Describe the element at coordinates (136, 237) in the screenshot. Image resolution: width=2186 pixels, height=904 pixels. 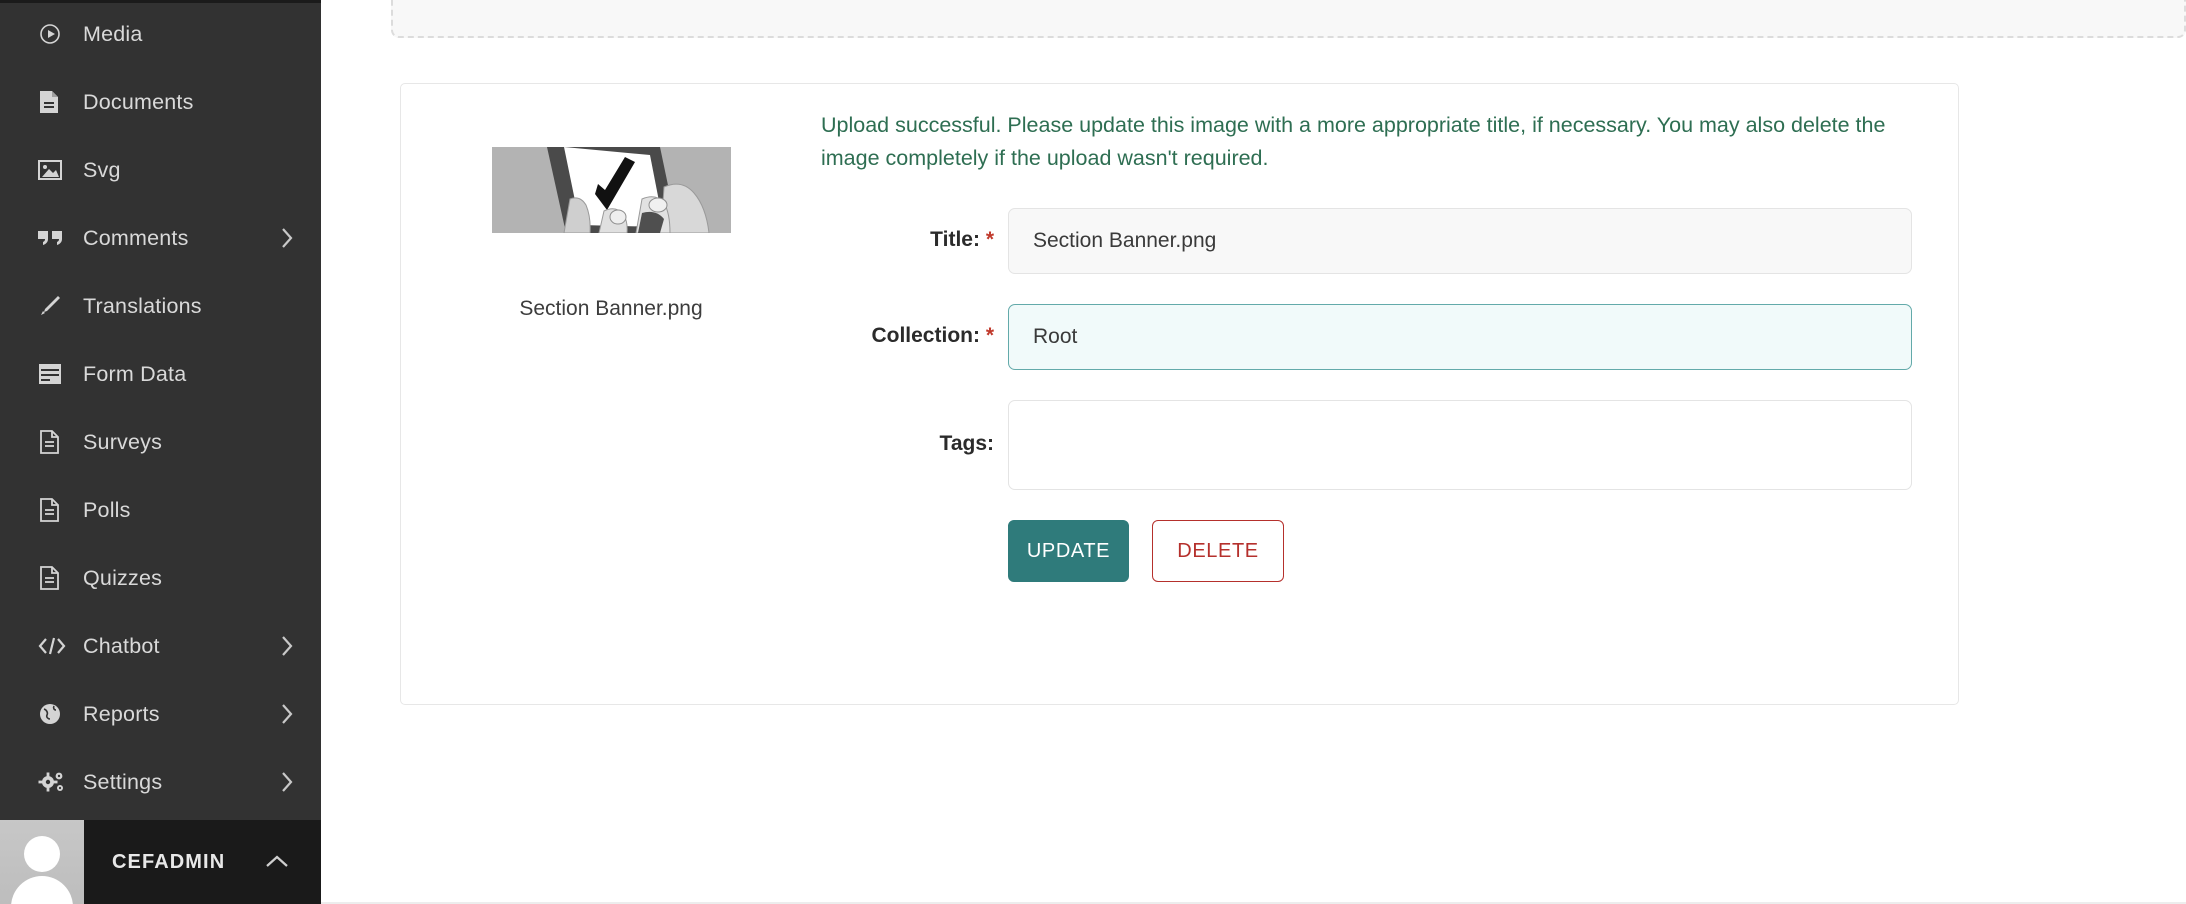
I see `sidebar-item-label: Comments` at that location.